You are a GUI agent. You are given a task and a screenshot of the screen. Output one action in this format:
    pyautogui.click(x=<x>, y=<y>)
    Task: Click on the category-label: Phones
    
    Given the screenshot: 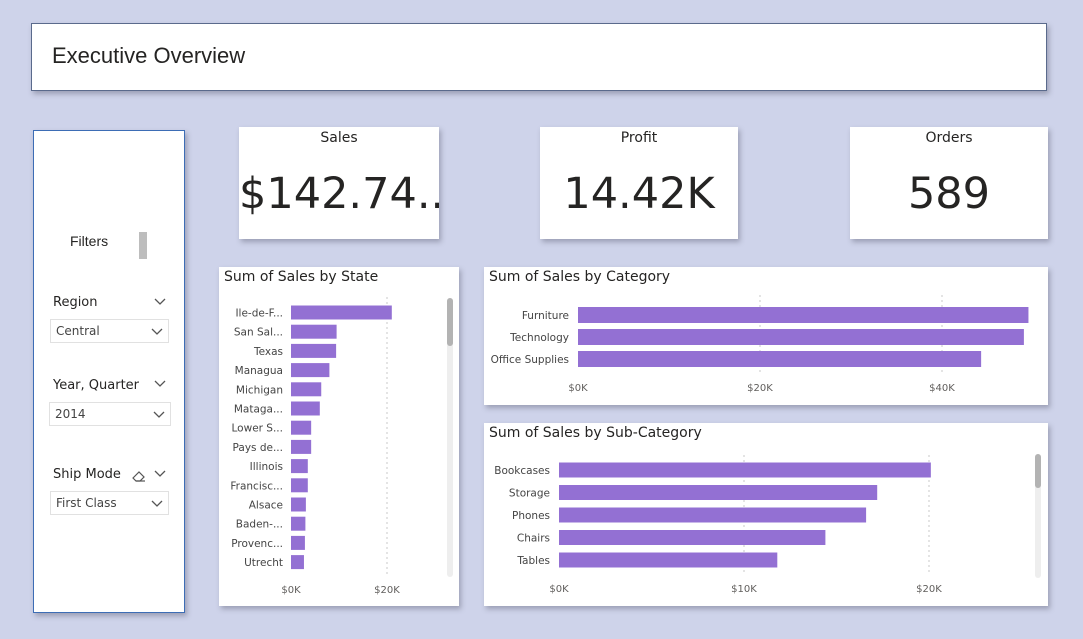 What is the action you would take?
    pyautogui.click(x=531, y=516)
    